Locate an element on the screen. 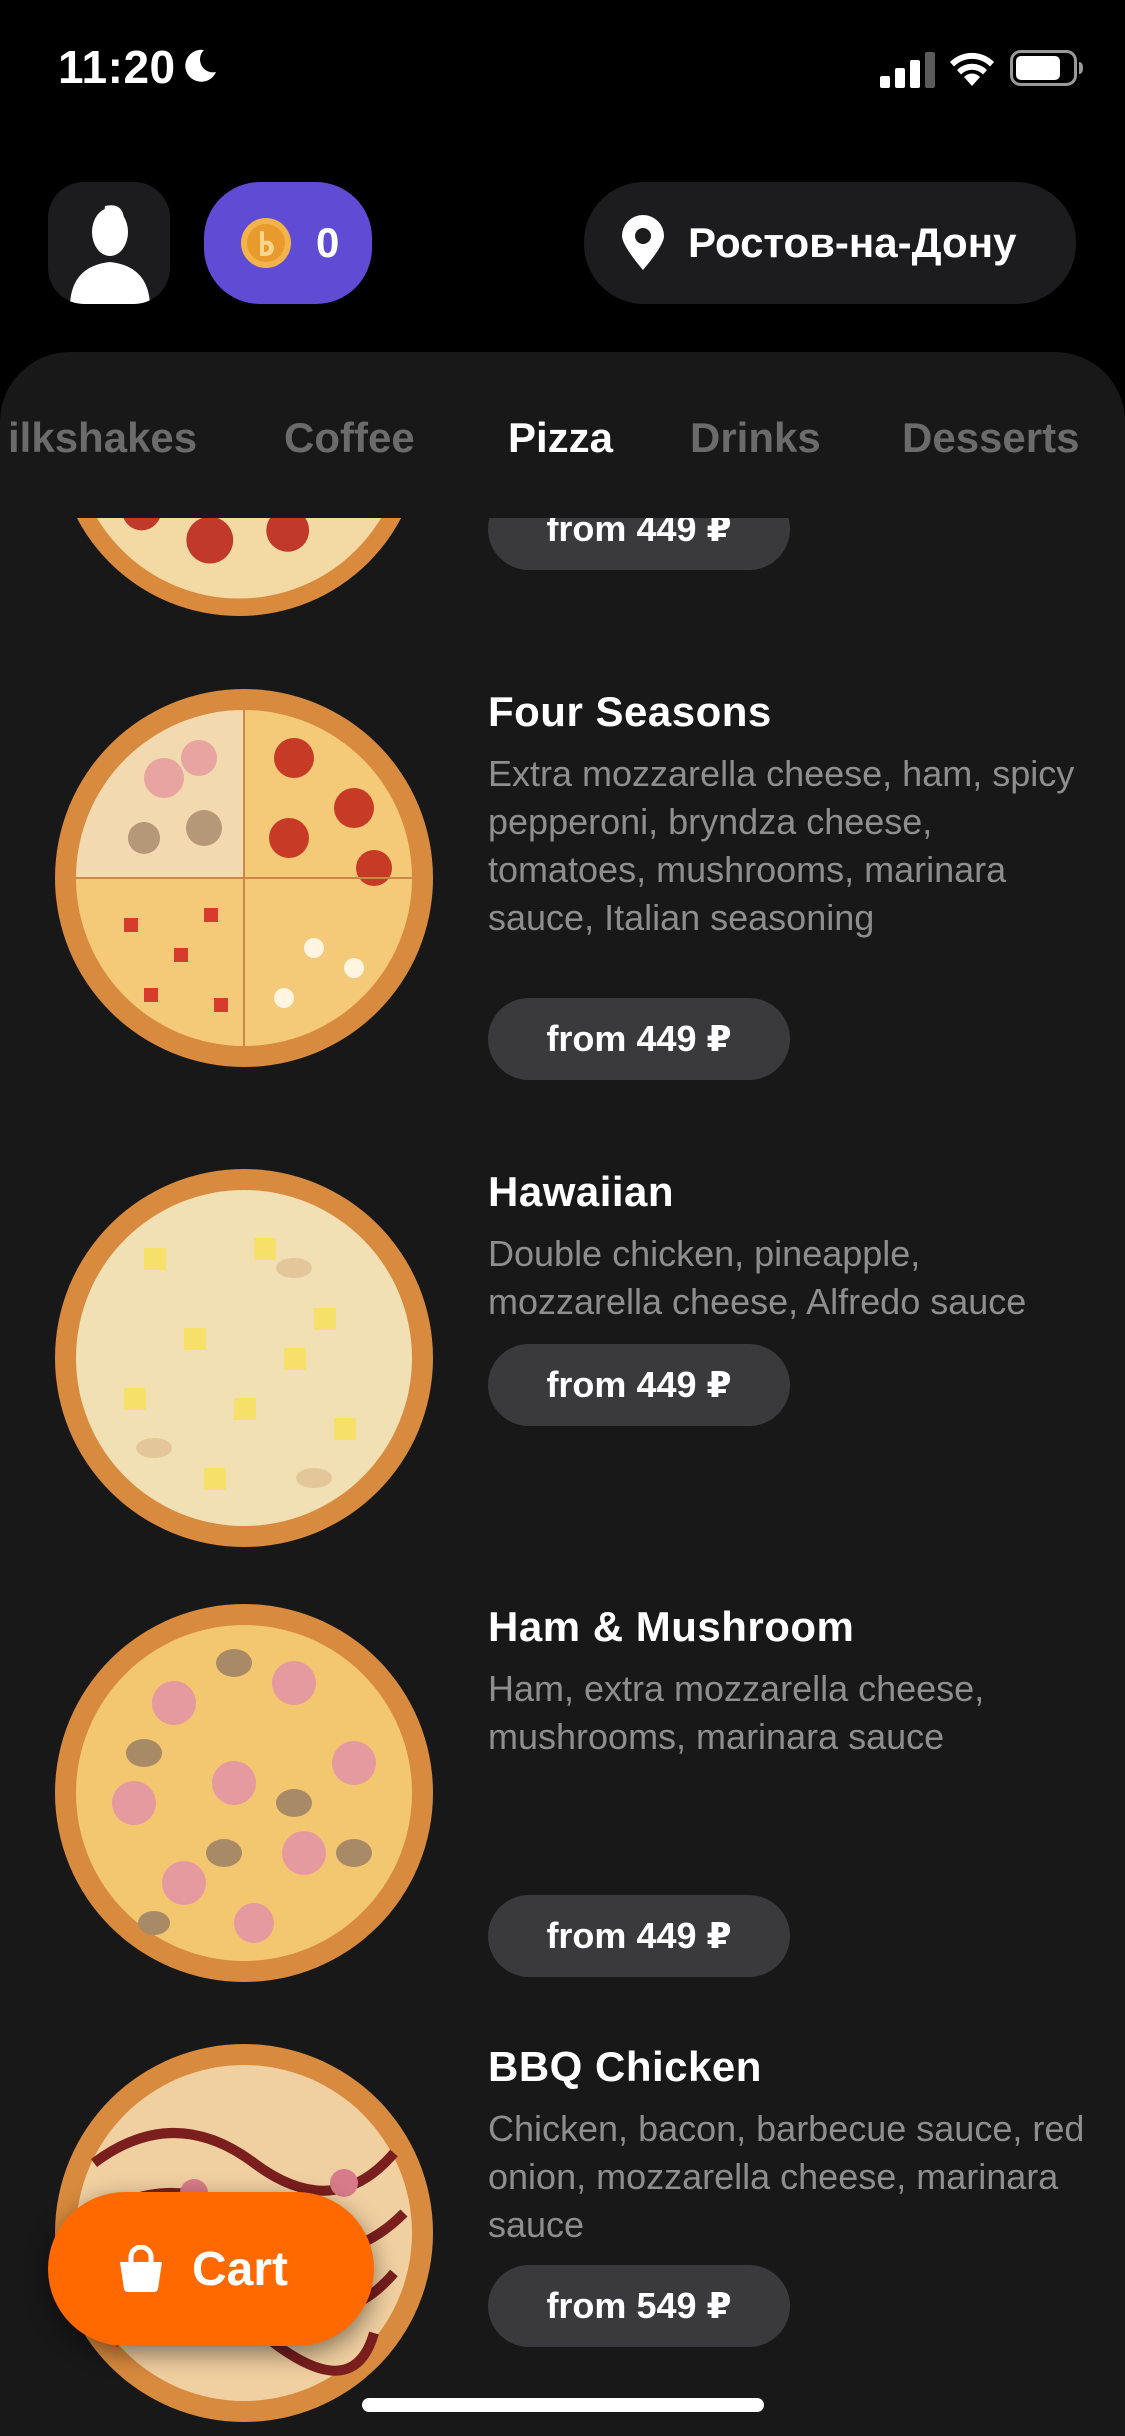 The width and height of the screenshot is (1125, 2436). status-bar: 11:20 is located at coordinates (562, 70).